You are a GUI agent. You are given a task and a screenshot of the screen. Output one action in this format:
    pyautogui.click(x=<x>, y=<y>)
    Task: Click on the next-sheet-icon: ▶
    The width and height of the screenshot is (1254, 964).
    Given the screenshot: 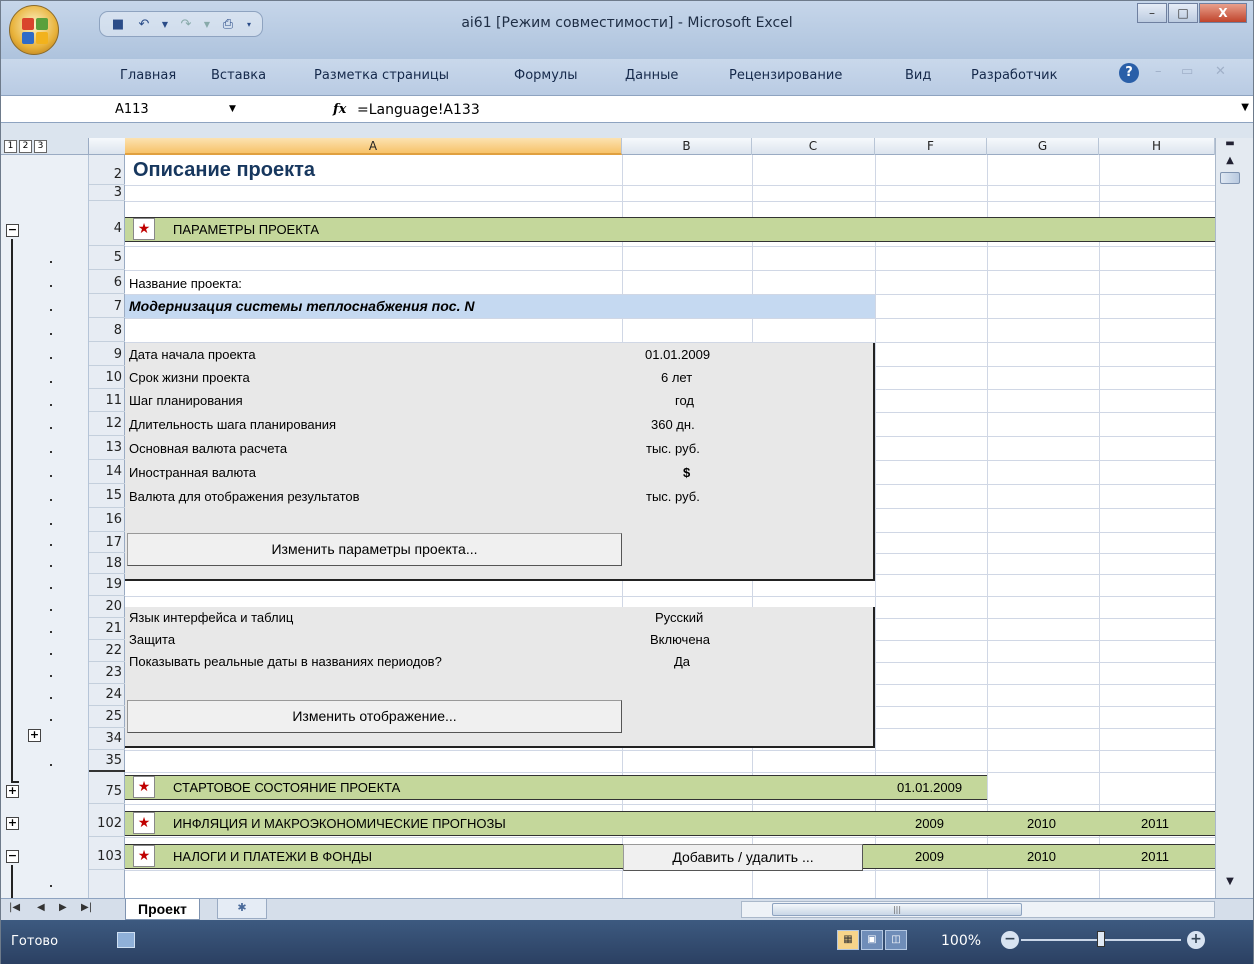 What is the action you would take?
    pyautogui.click(x=63, y=907)
    